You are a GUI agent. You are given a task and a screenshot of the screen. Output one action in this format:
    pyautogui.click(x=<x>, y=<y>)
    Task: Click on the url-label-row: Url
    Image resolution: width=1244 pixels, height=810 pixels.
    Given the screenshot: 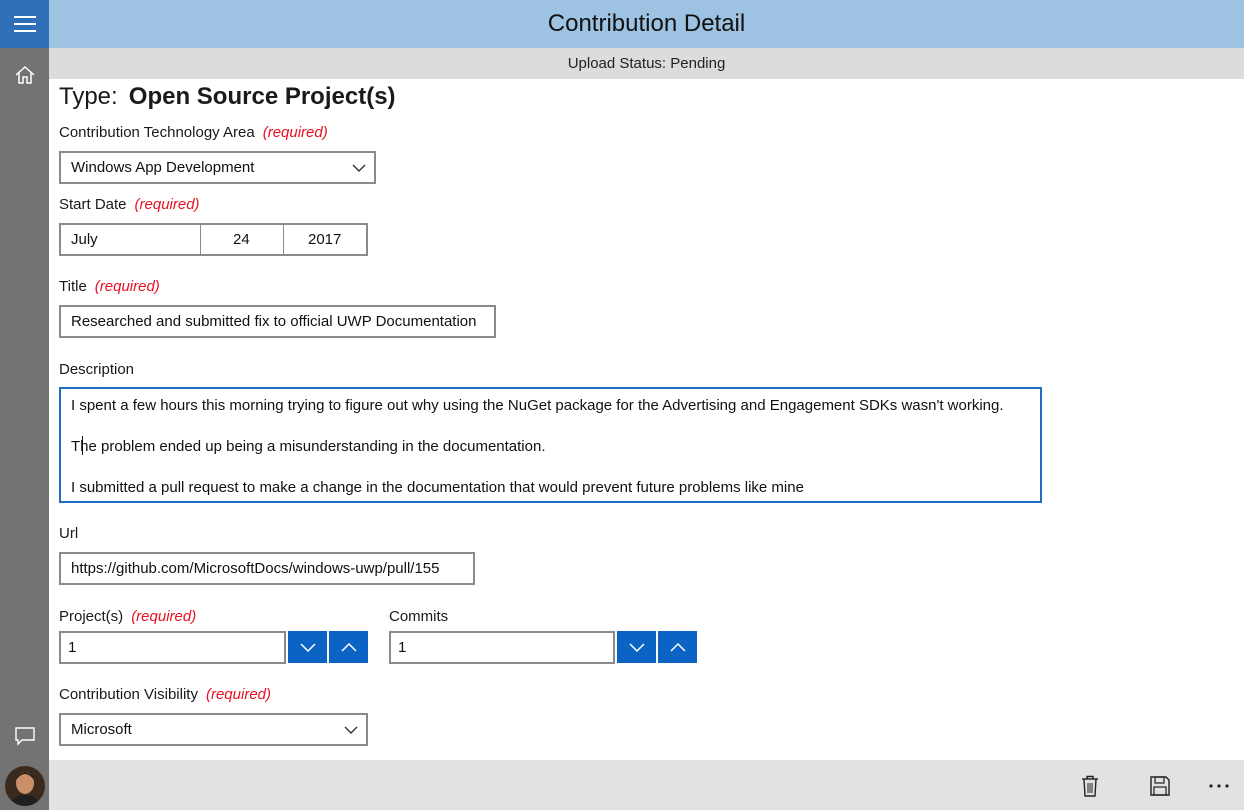 What is the action you would take?
    pyautogui.click(x=68, y=533)
    